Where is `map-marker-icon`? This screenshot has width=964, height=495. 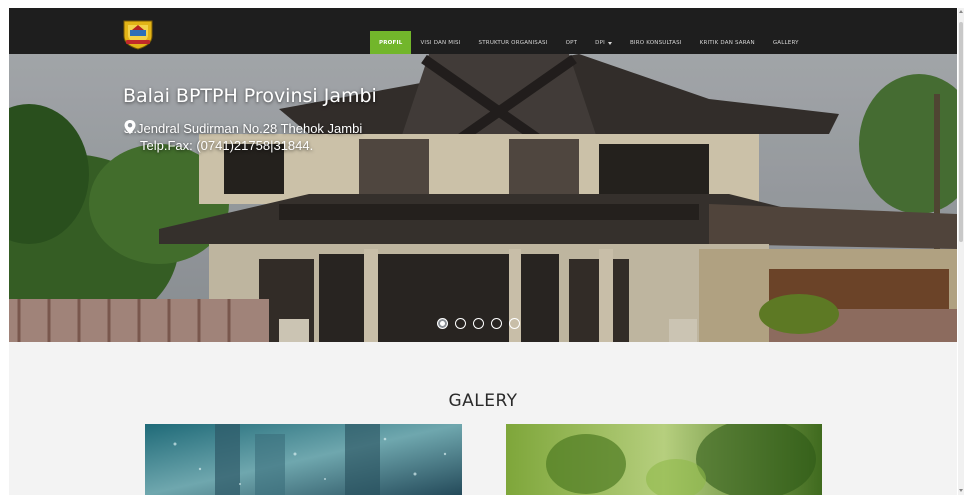
map-marker-icon is located at coordinates (130, 127).